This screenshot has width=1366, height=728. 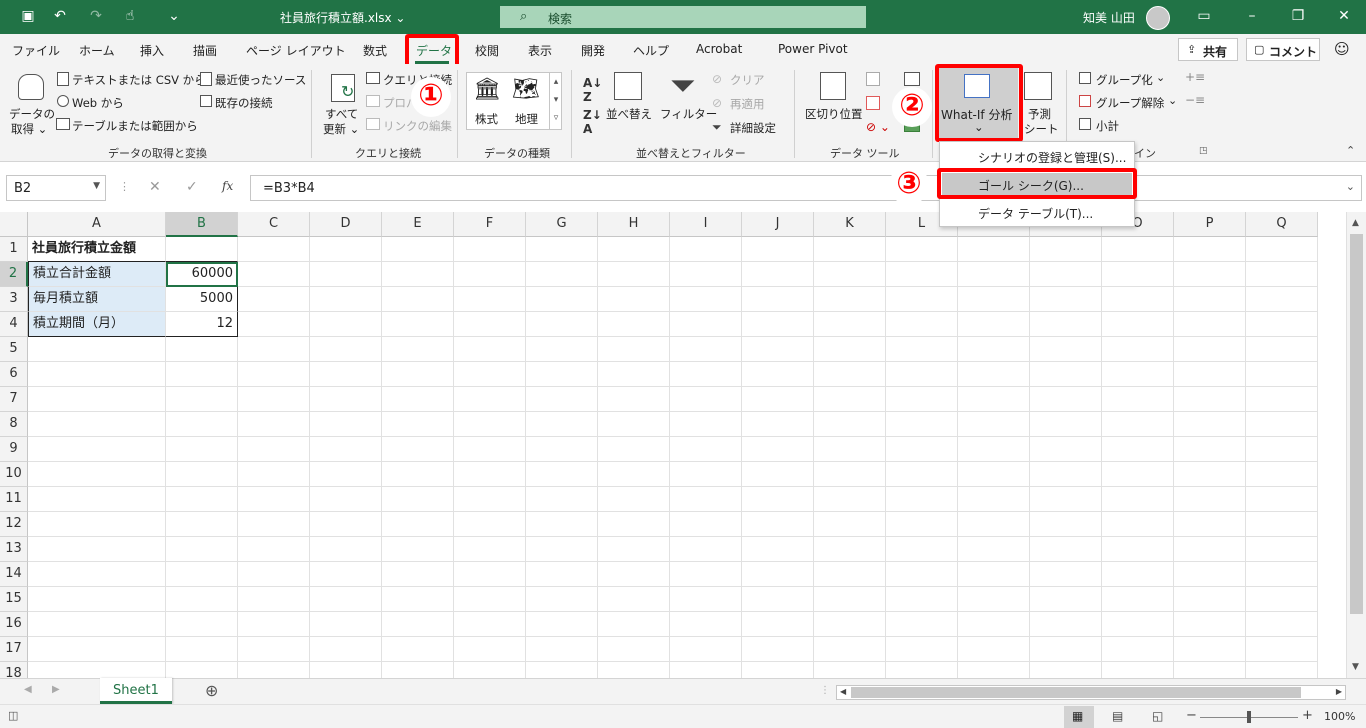 I want to click on cell-m15, so click(x=994, y=599).